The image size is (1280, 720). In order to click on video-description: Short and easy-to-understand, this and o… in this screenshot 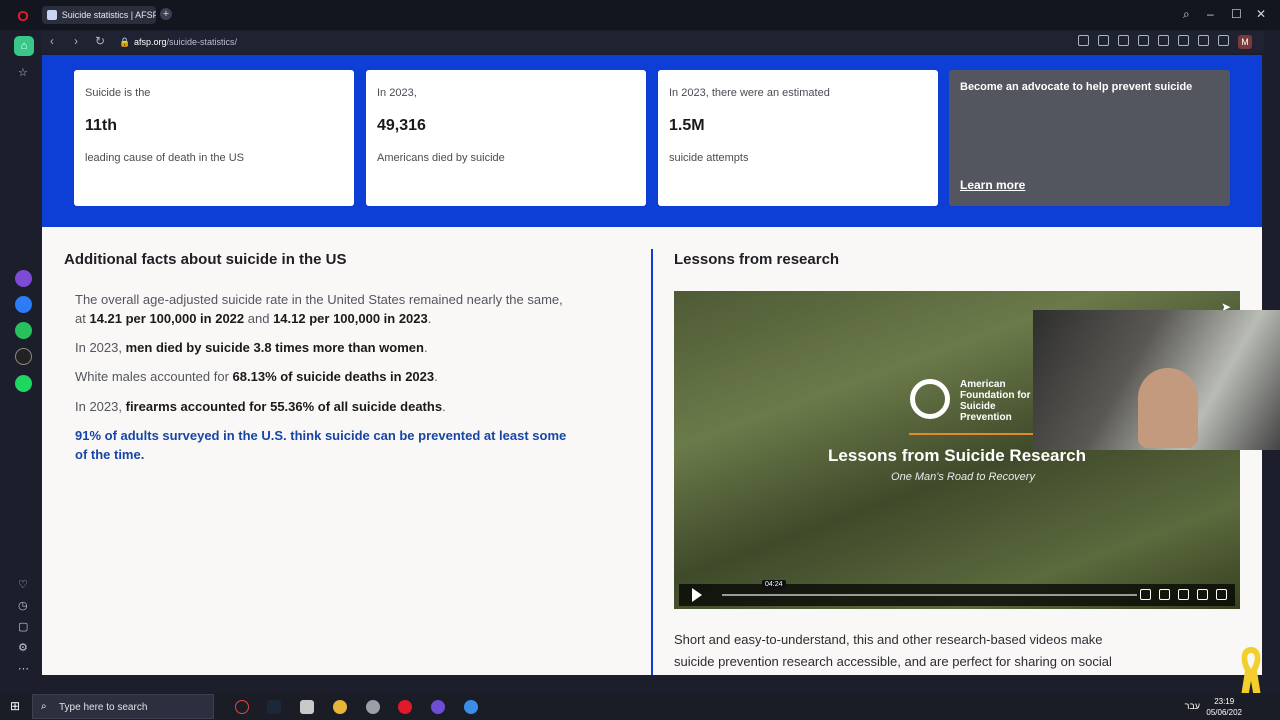, I will do `click(893, 650)`.